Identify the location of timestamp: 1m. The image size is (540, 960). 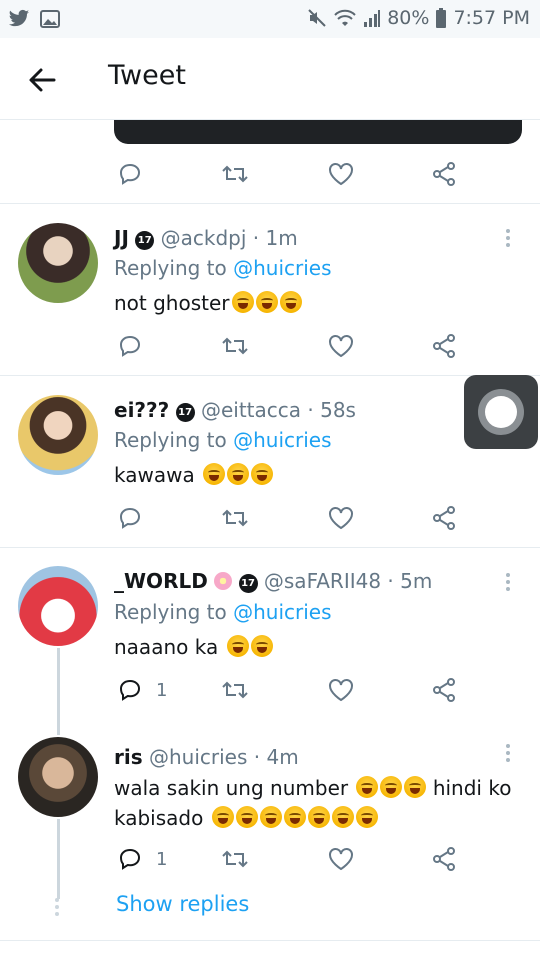
(281, 238).